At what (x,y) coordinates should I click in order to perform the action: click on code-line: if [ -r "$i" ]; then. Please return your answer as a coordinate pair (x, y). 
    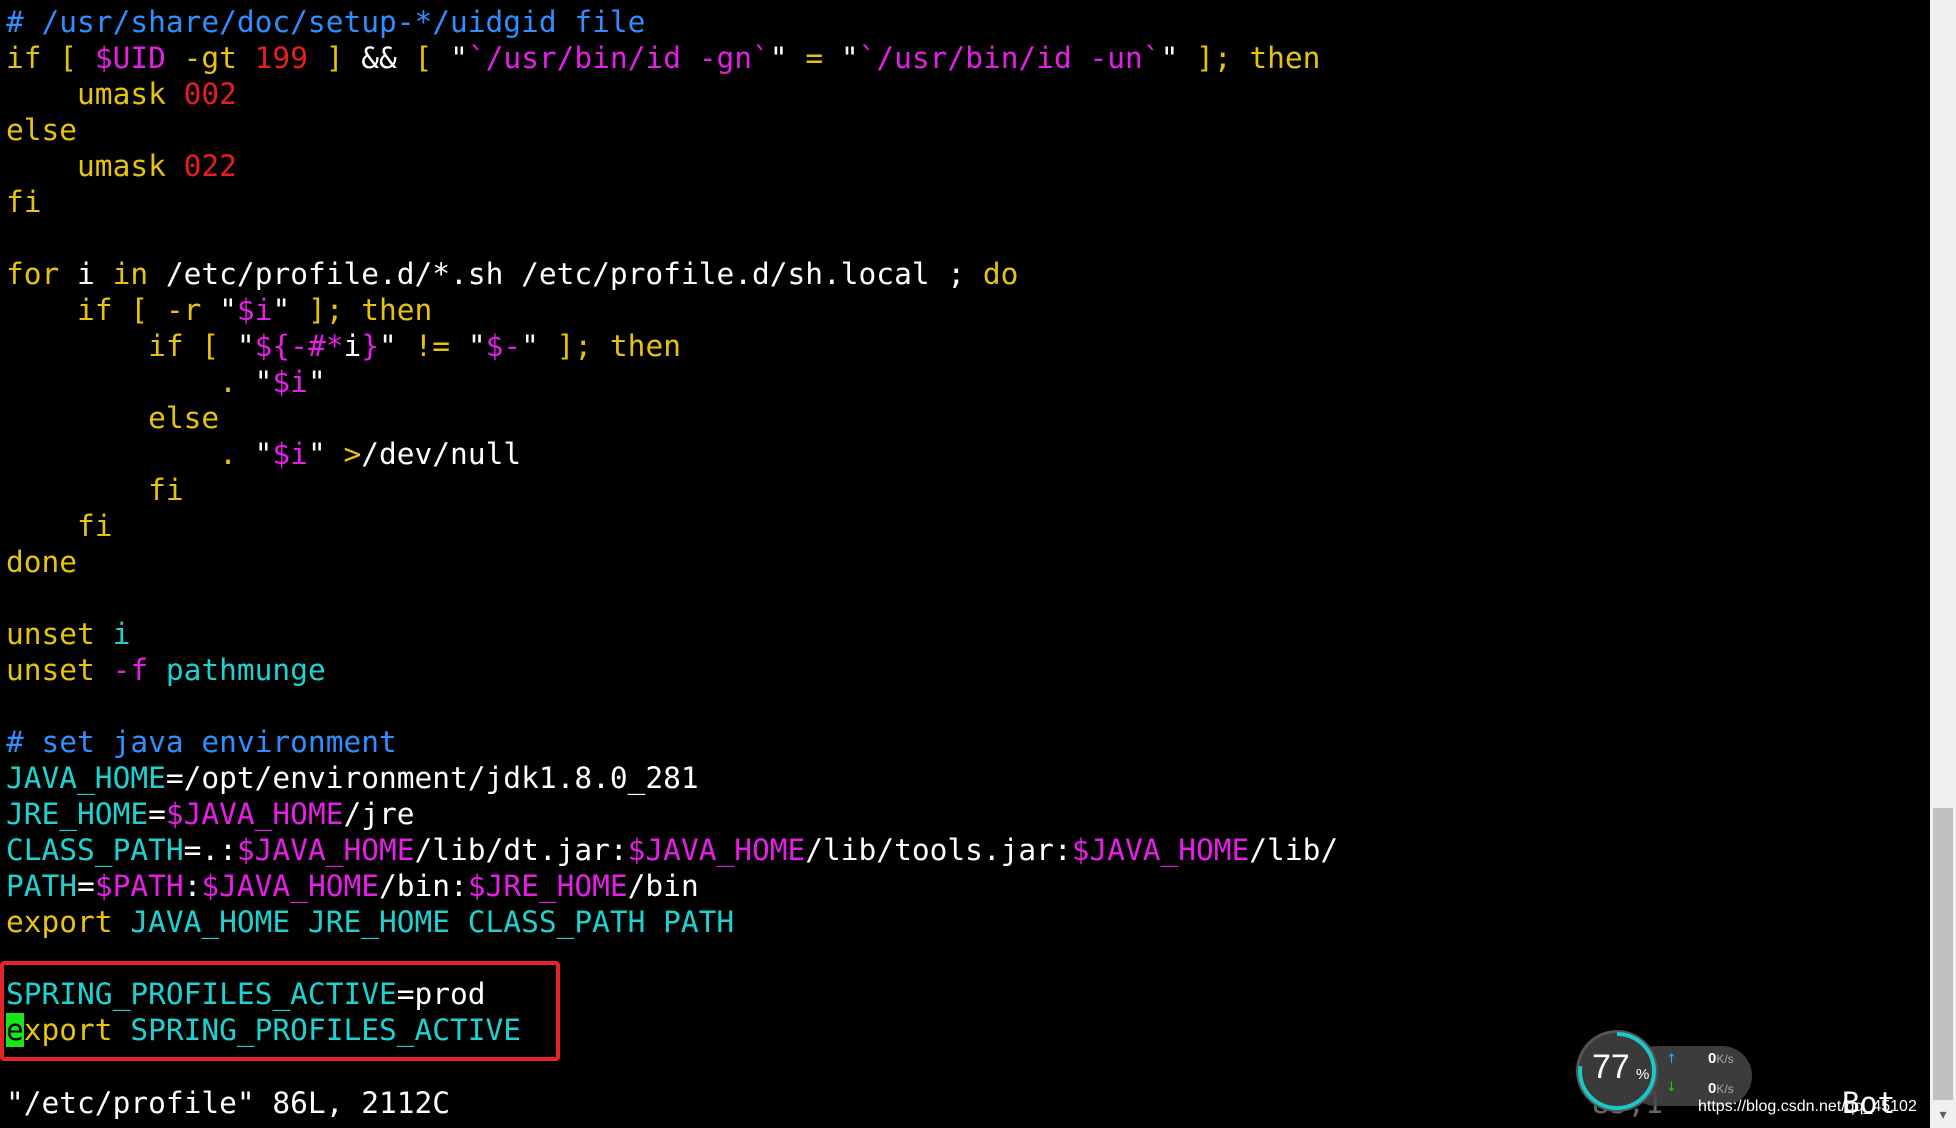
    Looking at the image, I should click on (965, 310).